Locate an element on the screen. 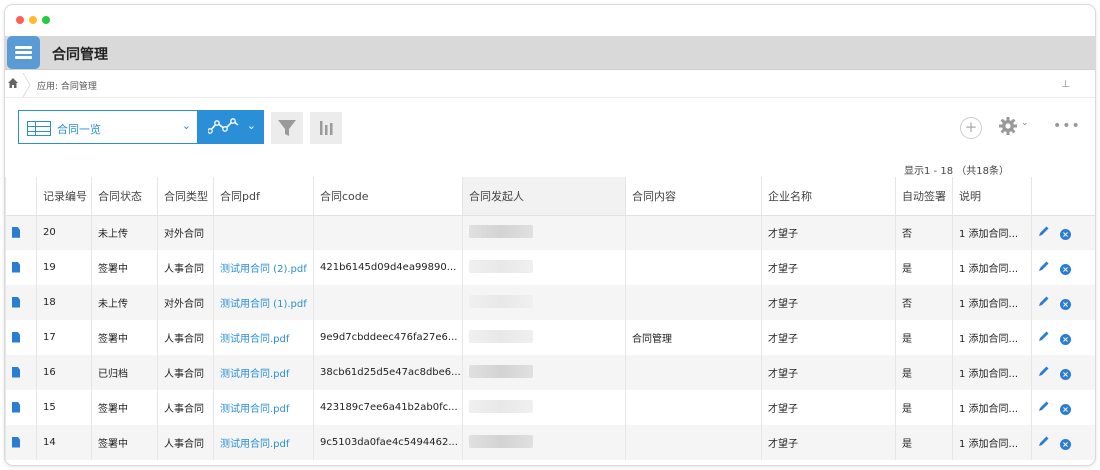 The width and height of the screenshot is (1100, 470). pin-icon: ⊥ is located at coordinates (1065, 84).